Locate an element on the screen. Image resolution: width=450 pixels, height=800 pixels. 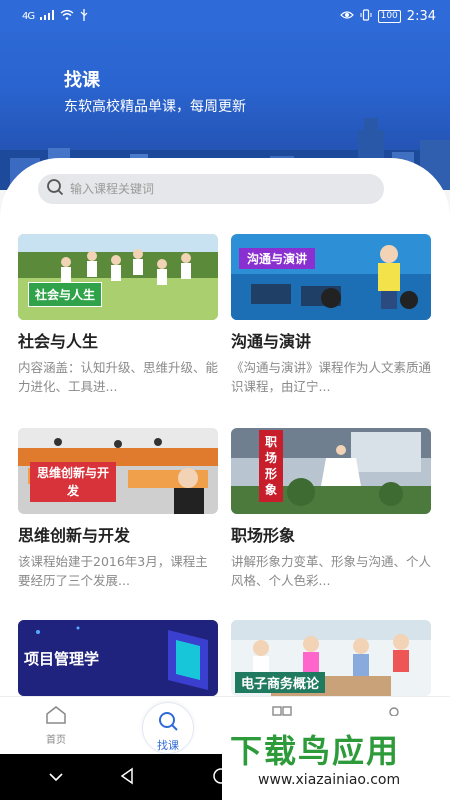
course-thumbnail: 沟通与演讲 is located at coordinates (331, 277).